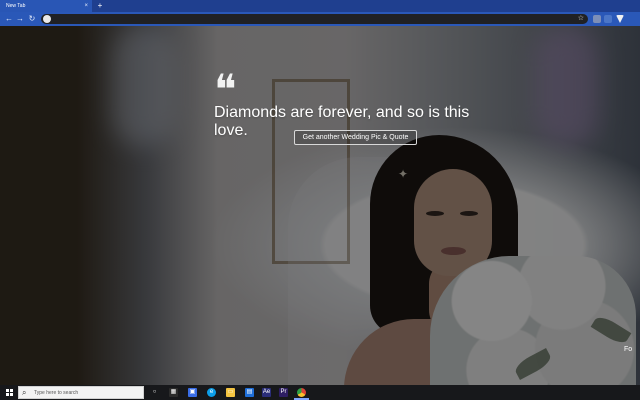 This screenshot has height=400, width=640. Describe the element at coordinates (581, 19) in the screenshot. I see `bookmark-star-icon: ☆` at that location.